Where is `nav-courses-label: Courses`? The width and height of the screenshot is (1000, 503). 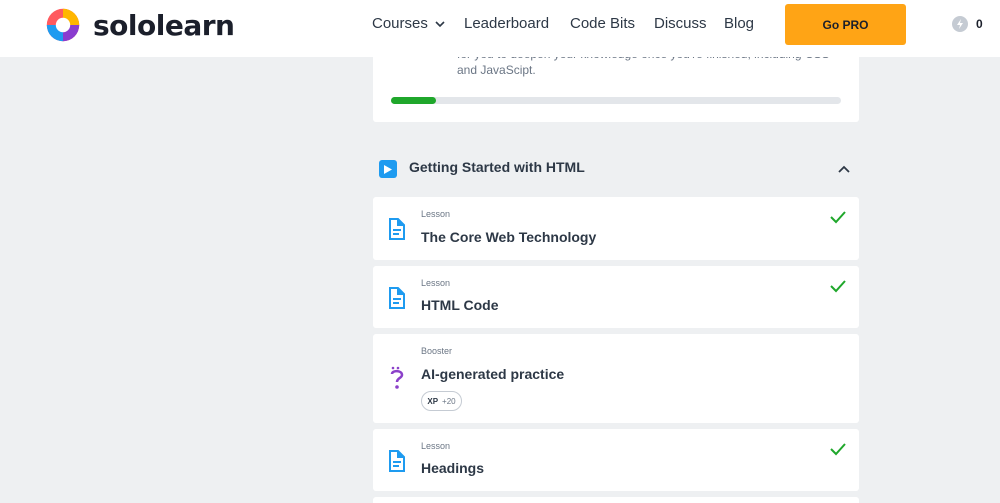 nav-courses-label: Courses is located at coordinates (400, 23).